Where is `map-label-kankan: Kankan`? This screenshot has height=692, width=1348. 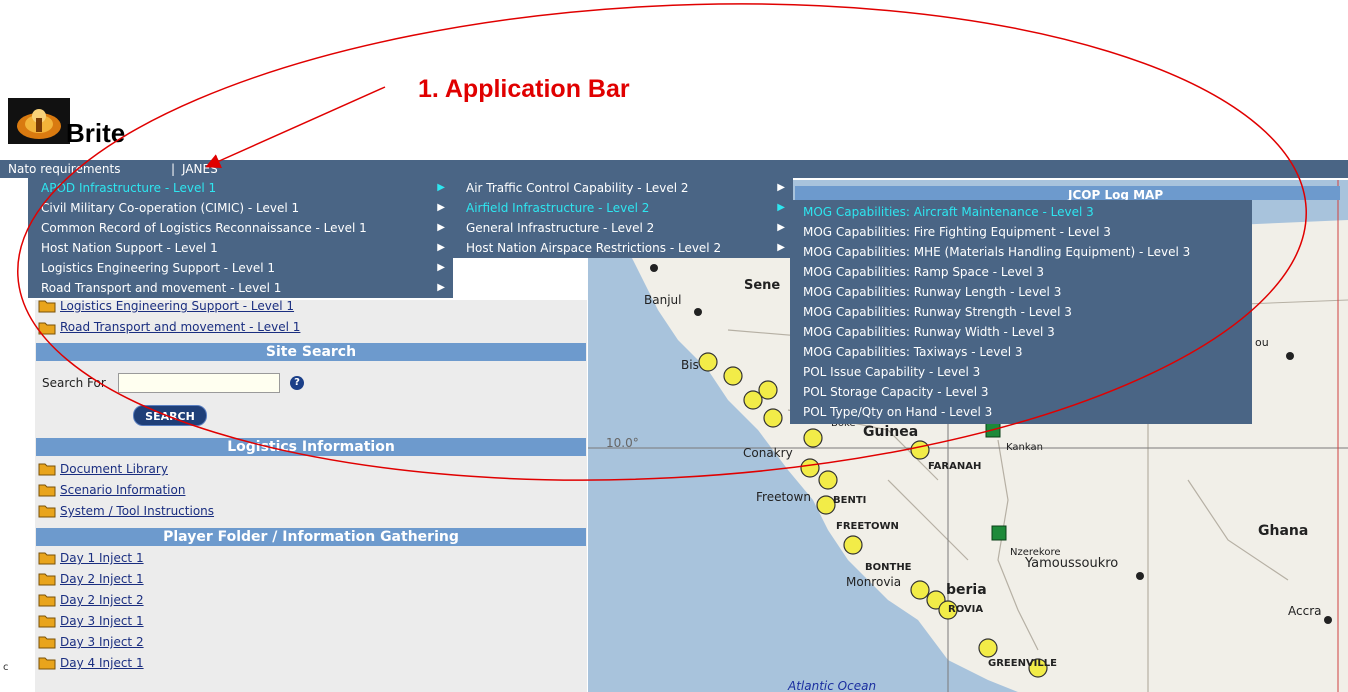
map-label-kankan: Kankan is located at coordinates (1024, 447).